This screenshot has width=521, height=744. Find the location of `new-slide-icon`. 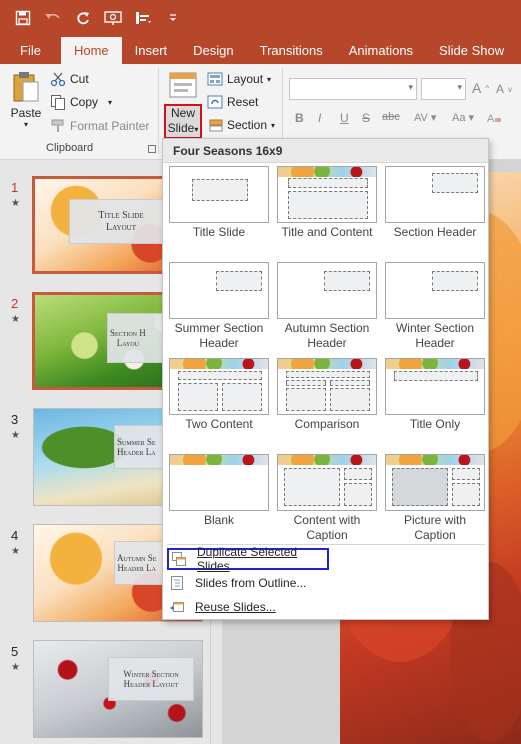

new-slide-icon is located at coordinates (183, 86).